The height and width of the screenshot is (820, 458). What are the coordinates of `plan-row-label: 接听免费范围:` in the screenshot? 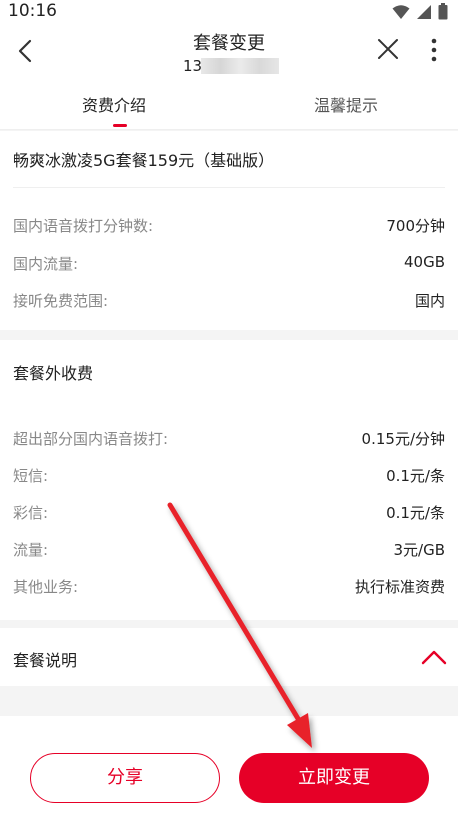 It's located at (61, 301).